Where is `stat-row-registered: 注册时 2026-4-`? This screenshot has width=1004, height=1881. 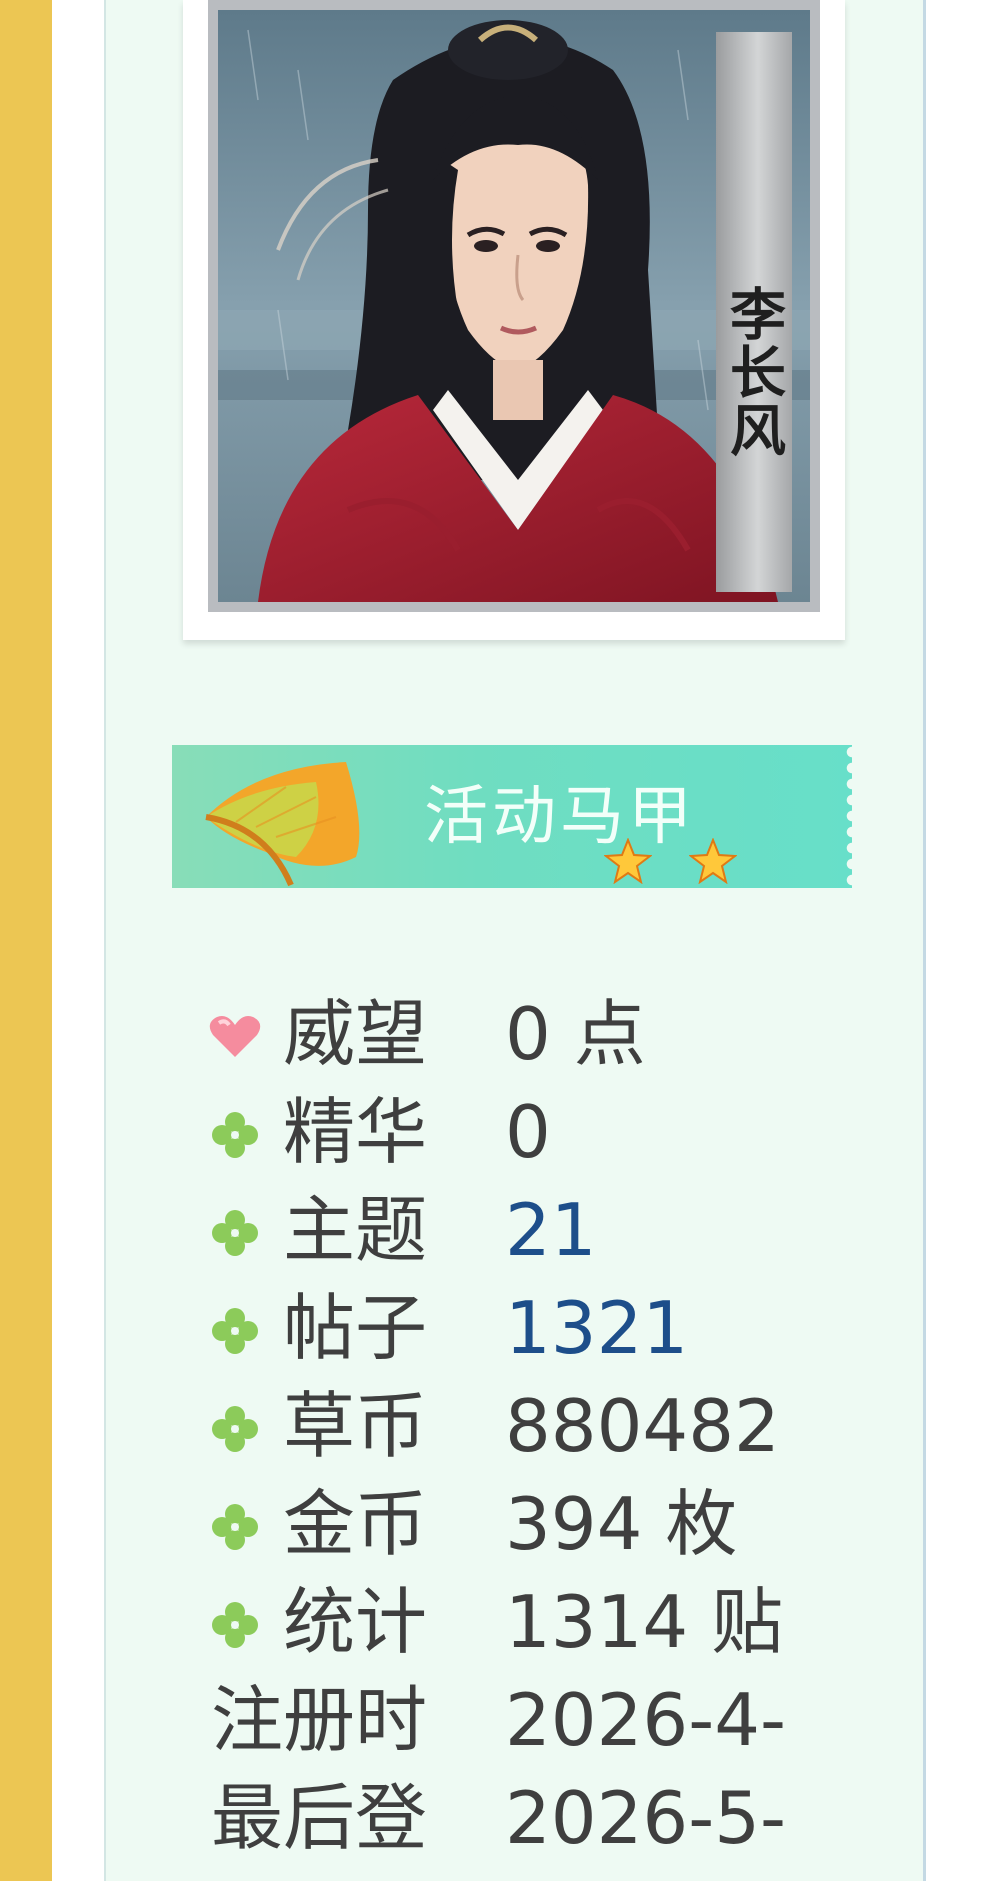
stat-row-registered: 注册时 2026-4- is located at coordinates (527, 1720).